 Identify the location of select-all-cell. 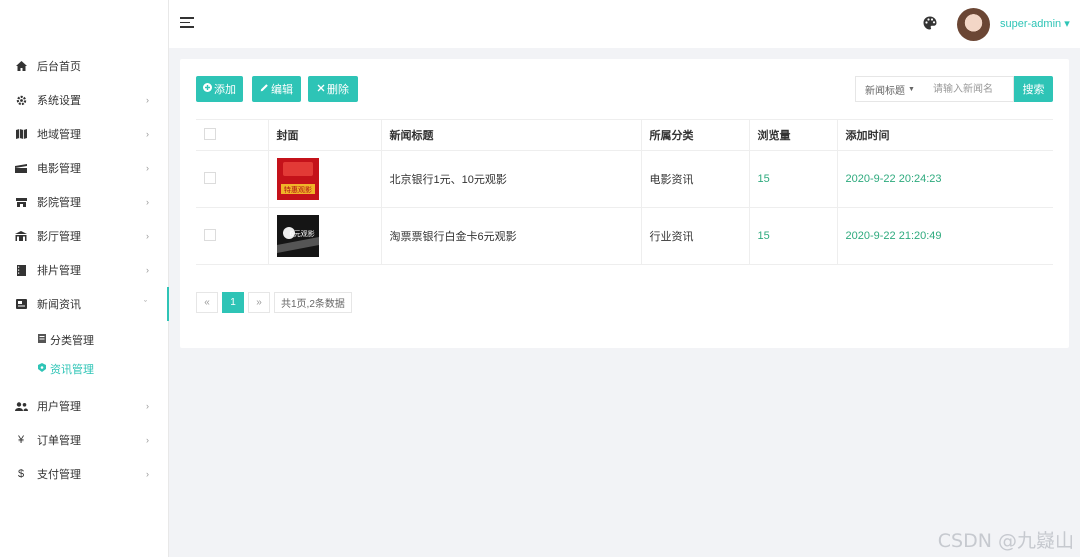
(232, 135).